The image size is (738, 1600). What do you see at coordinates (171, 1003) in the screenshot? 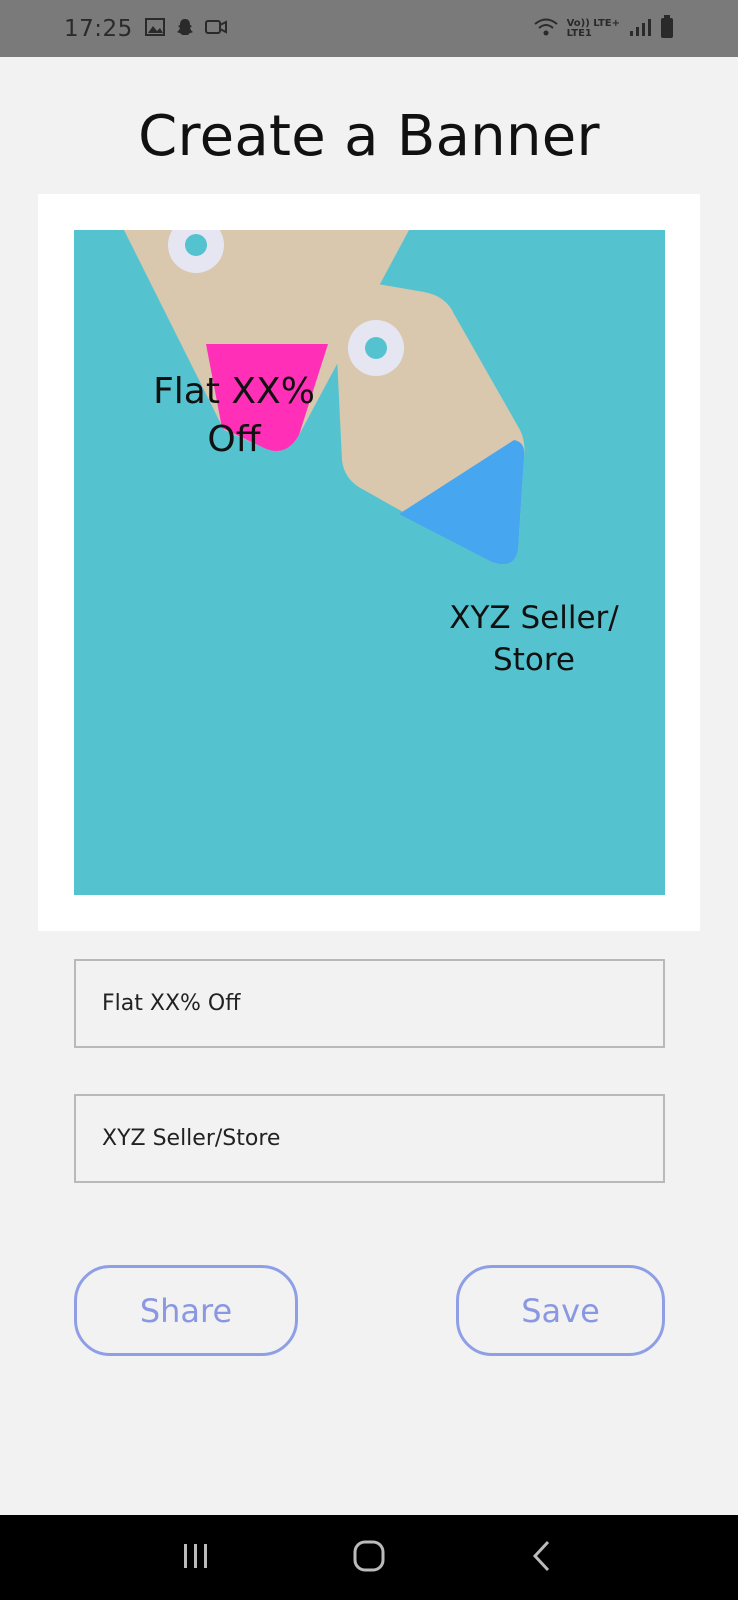
I see `headline-input-value: Flat XX% Off` at bounding box center [171, 1003].